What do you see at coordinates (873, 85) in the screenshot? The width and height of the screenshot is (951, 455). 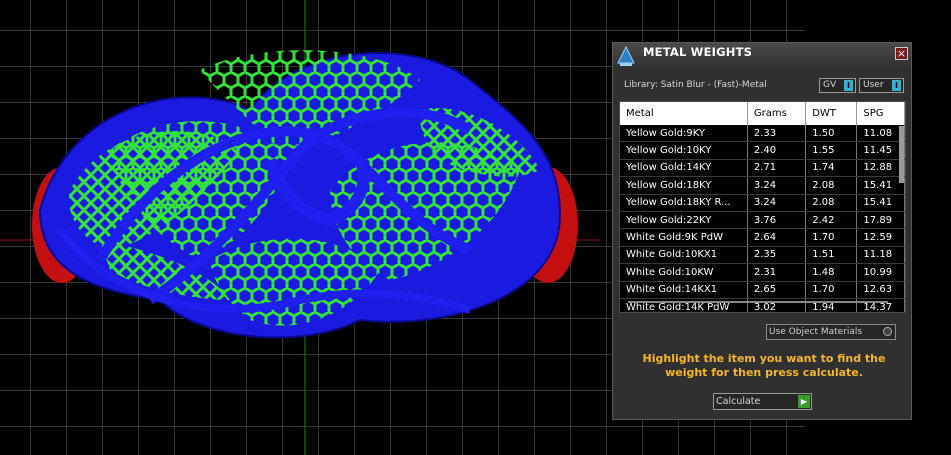 I see `user-toggle-label: User` at bounding box center [873, 85].